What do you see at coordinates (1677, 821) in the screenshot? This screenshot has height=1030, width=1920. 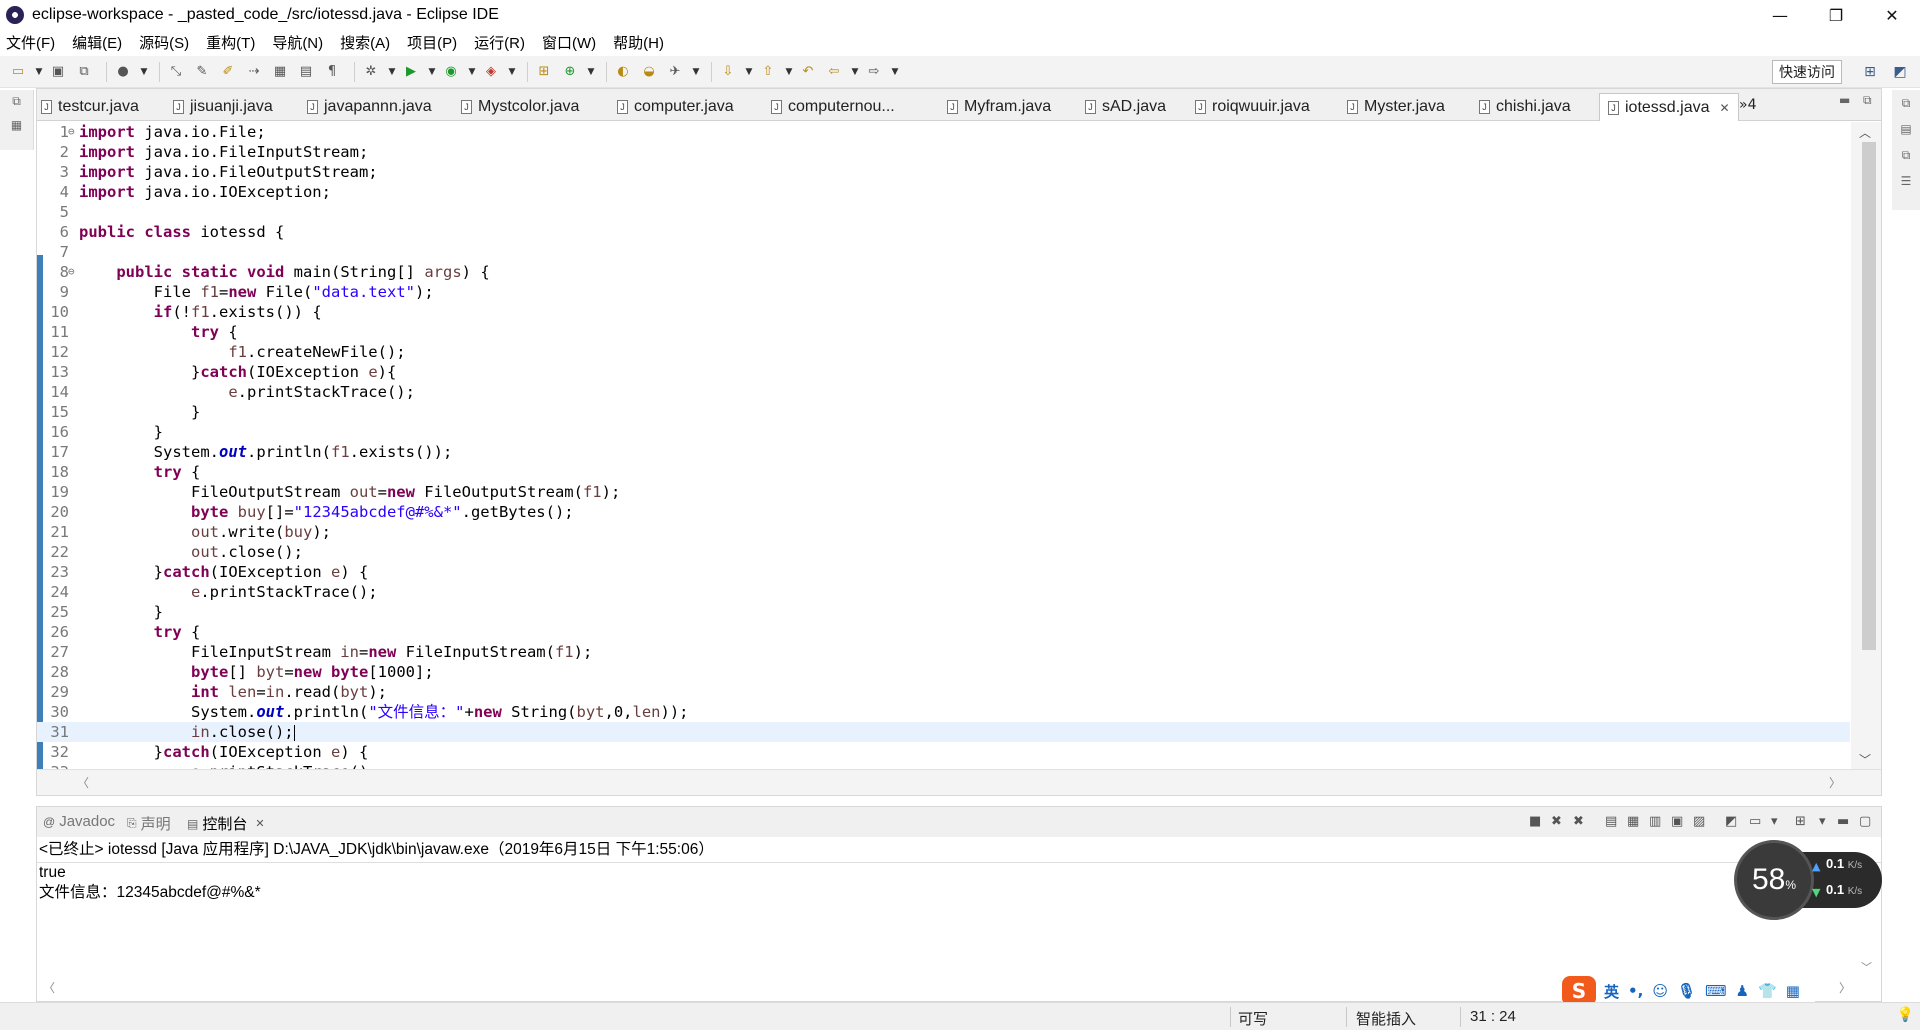 I see `show-on-output-icon: ▣` at bounding box center [1677, 821].